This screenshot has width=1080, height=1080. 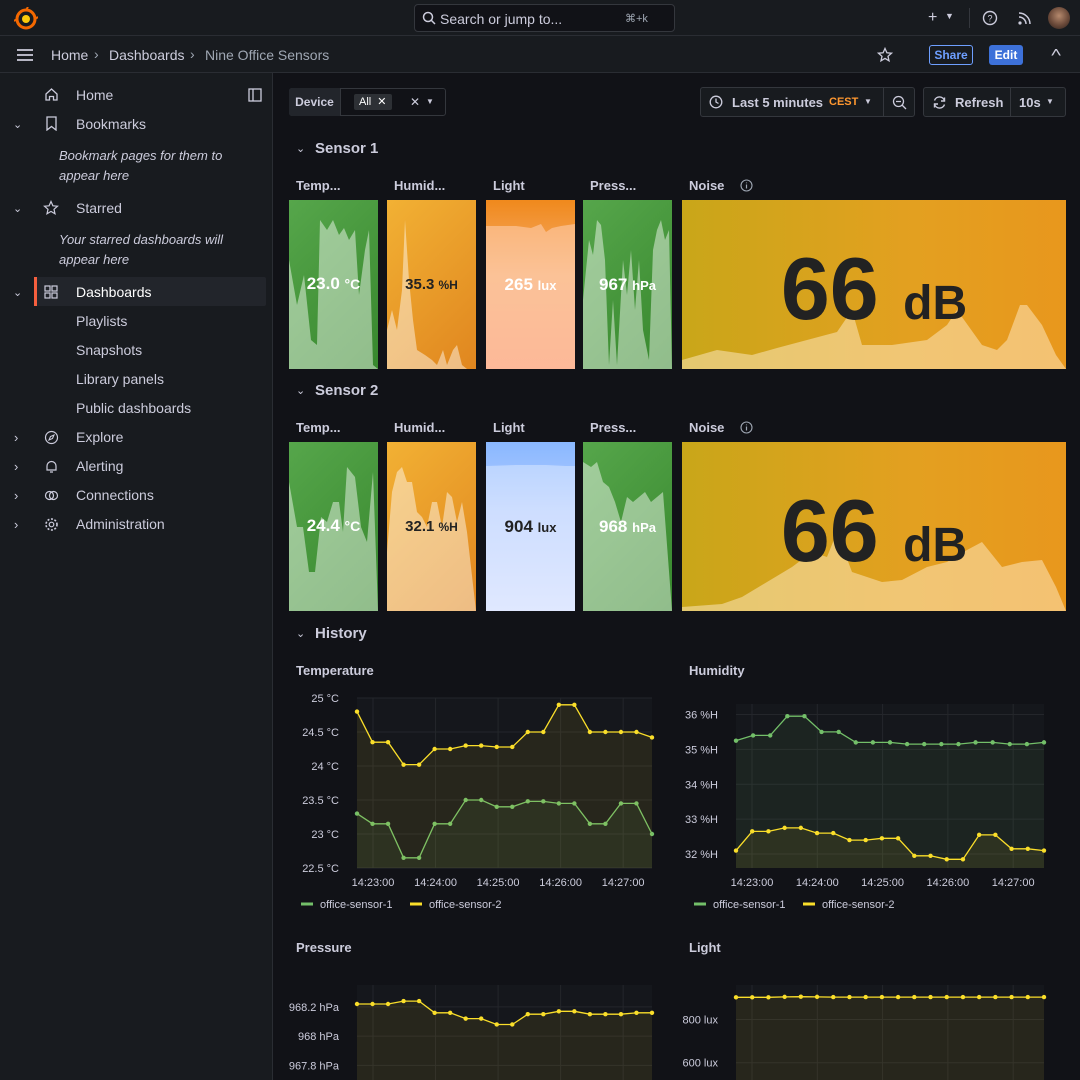 What do you see at coordinates (147, 55) in the screenshot?
I see `breadcrumb-dashboards: Dashboards` at bounding box center [147, 55].